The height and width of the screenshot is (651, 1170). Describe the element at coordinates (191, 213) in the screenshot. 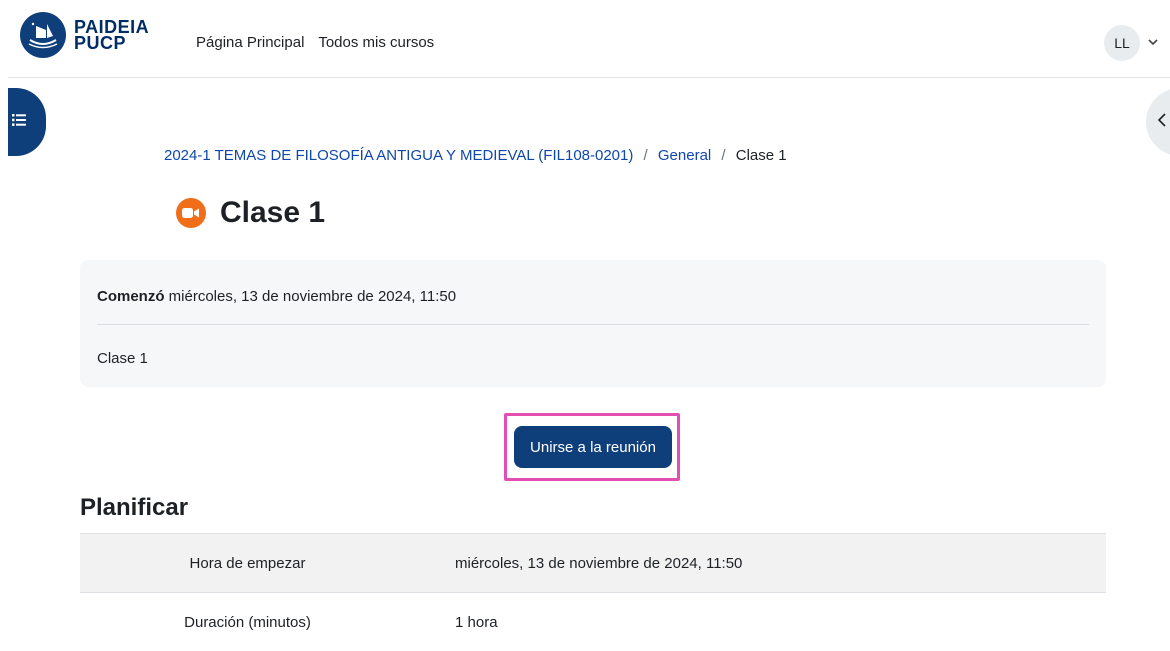

I see `zoom-video-icon` at that location.